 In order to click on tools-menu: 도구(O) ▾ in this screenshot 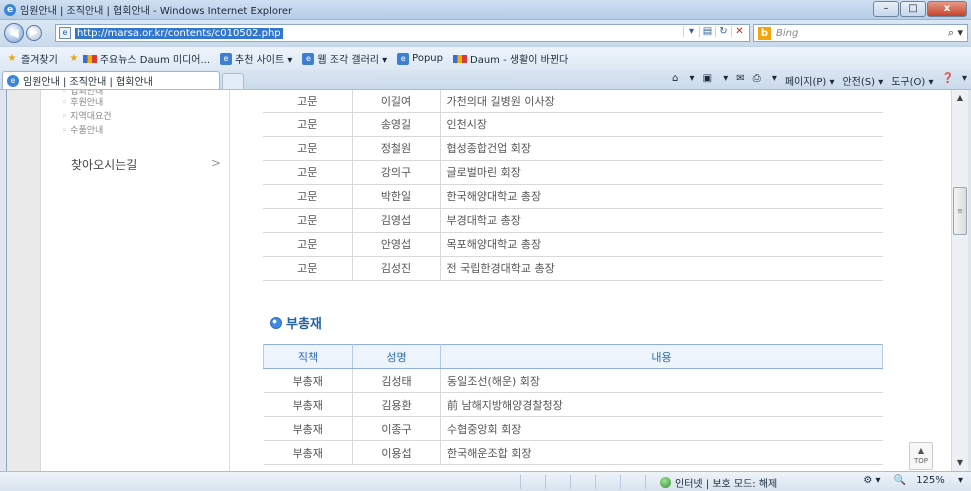, I will do `click(912, 80)`.